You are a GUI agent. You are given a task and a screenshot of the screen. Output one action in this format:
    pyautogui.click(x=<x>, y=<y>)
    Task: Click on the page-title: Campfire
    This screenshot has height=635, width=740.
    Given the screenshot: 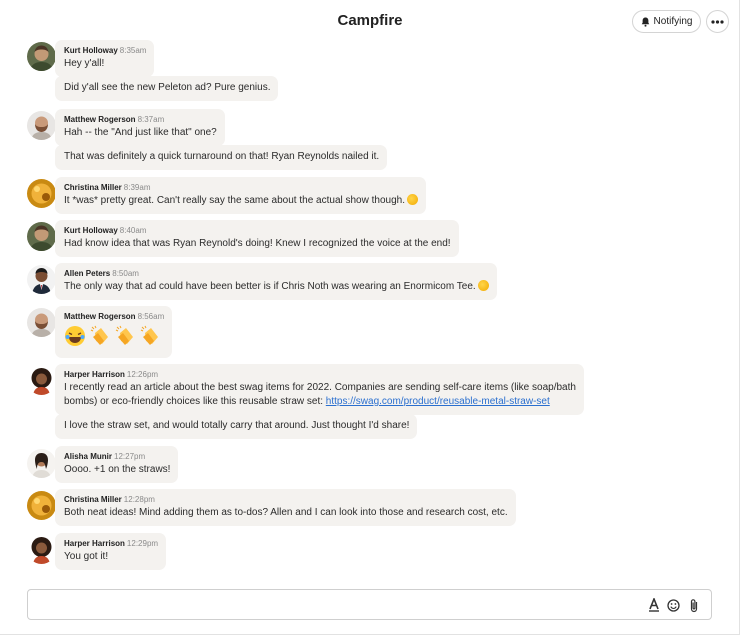 What is the action you would take?
    pyautogui.click(x=370, y=20)
    